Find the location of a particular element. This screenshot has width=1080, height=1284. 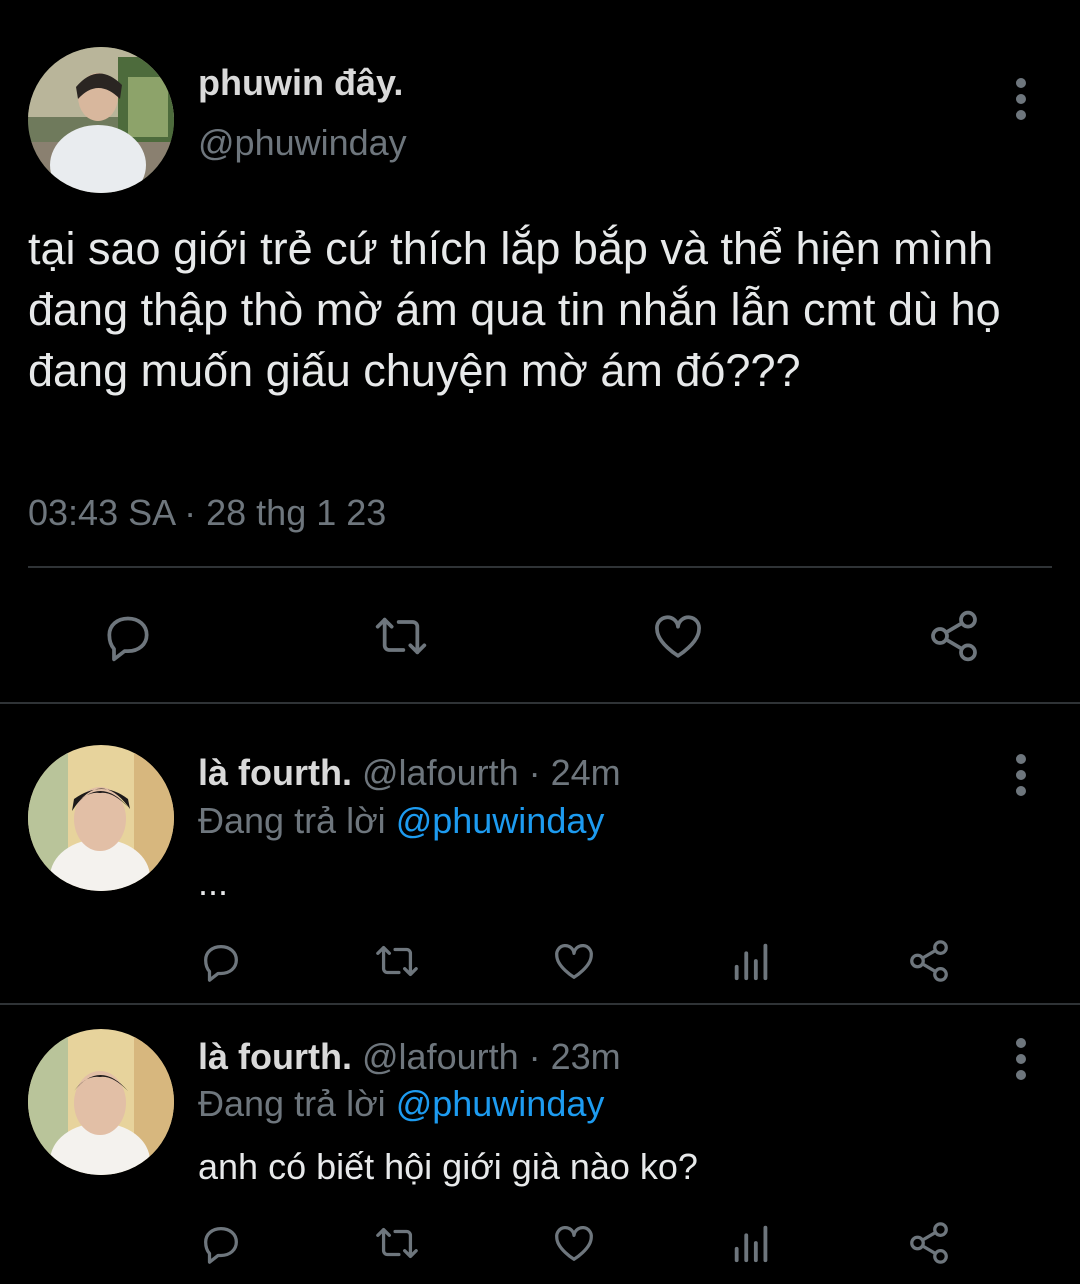

author-name: phuwin đây. is located at coordinates (300, 83).